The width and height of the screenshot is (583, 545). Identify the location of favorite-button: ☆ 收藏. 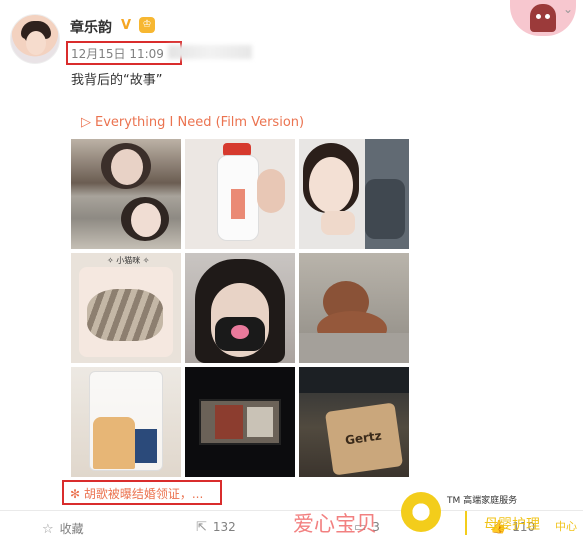
(63, 528).